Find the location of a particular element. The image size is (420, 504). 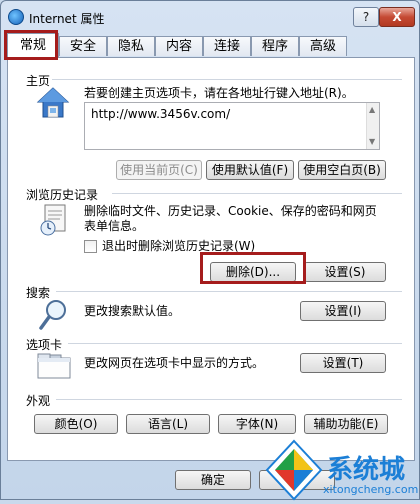

search-settings-button: 设置(I) is located at coordinates (343, 311).